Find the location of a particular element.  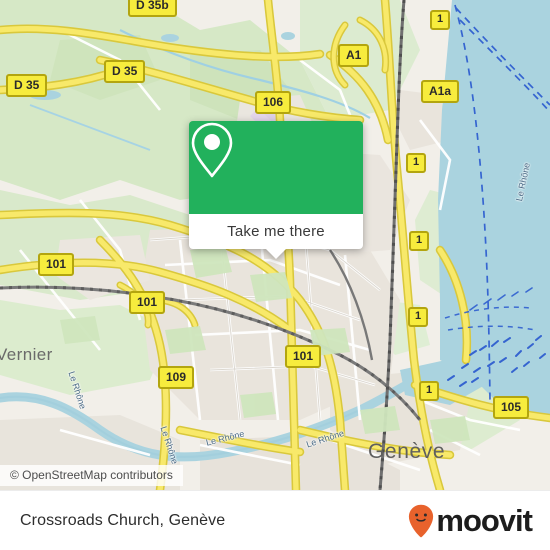

location-pin-icon is located at coordinates (212, 150).